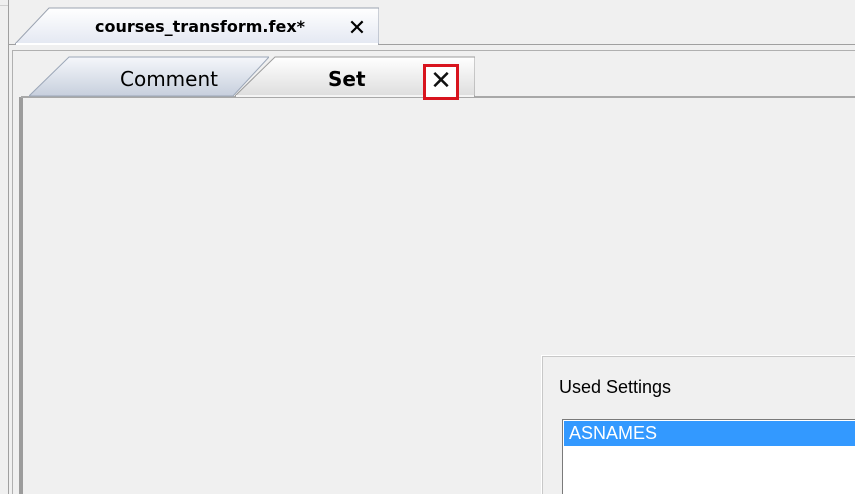 Image resolution: width=855 pixels, height=494 pixels. I want to click on close-set-tab-icon: ✕, so click(441, 82).